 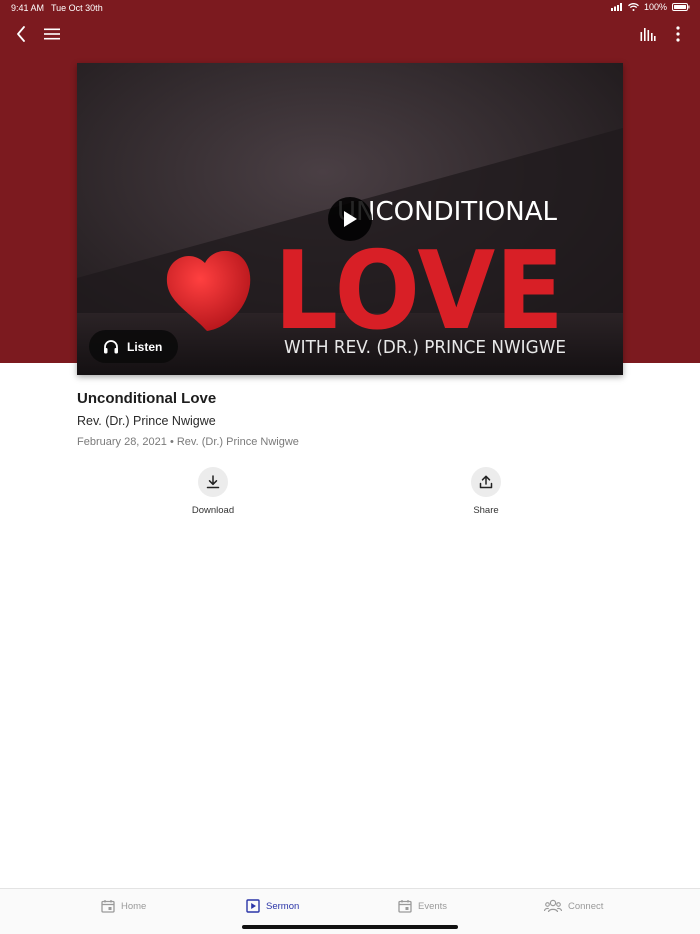 What do you see at coordinates (419, 291) in the screenshot?
I see `artwork-line2: LOVE` at bounding box center [419, 291].